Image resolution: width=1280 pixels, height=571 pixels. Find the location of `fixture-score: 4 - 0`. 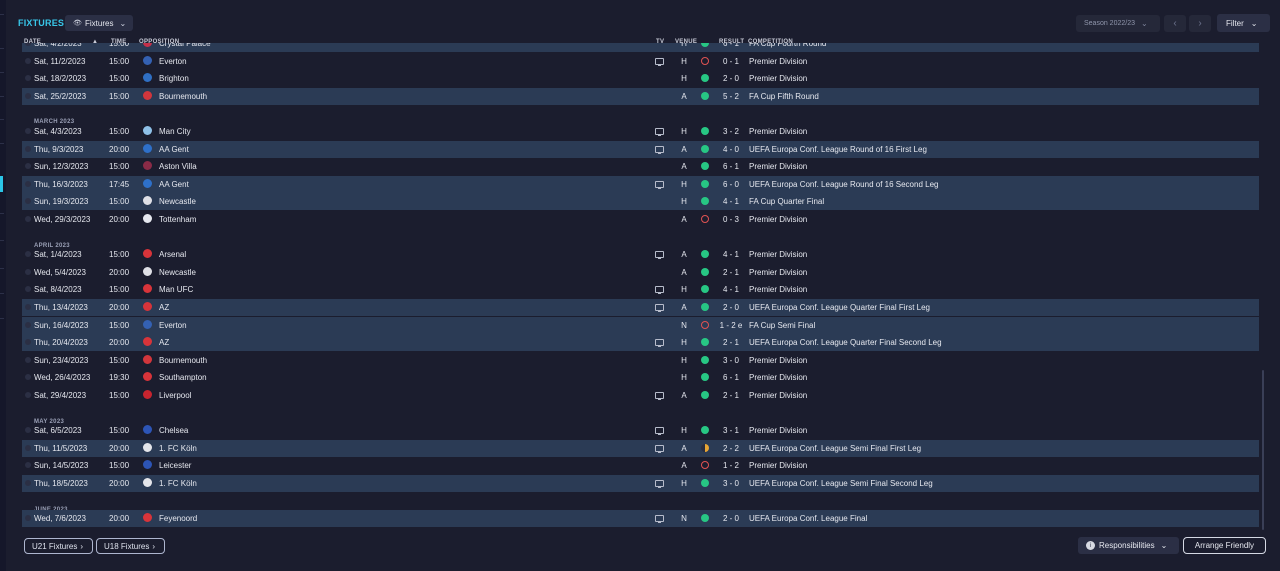

fixture-score: 4 - 0 is located at coordinates (731, 149).